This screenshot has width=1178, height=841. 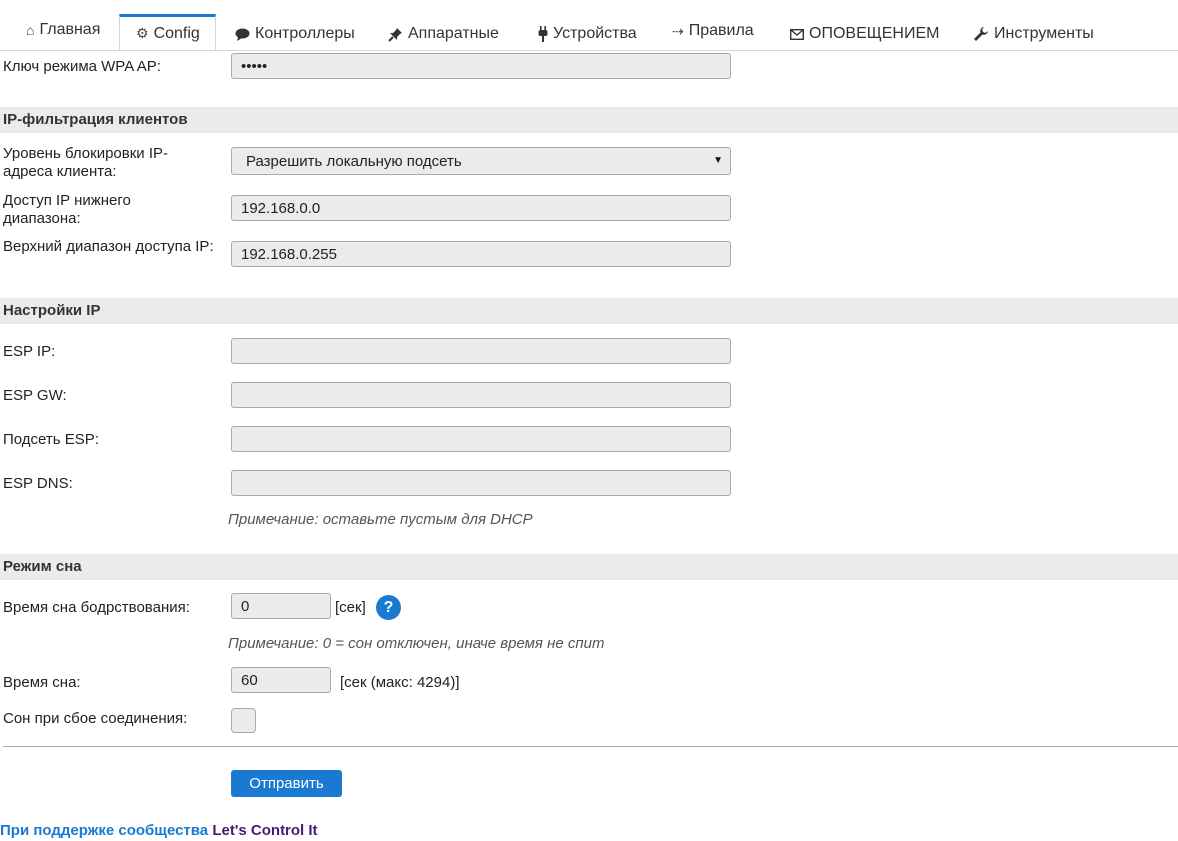 What do you see at coordinates (481, 254) in the screenshot?
I see `high-range-input` at bounding box center [481, 254].